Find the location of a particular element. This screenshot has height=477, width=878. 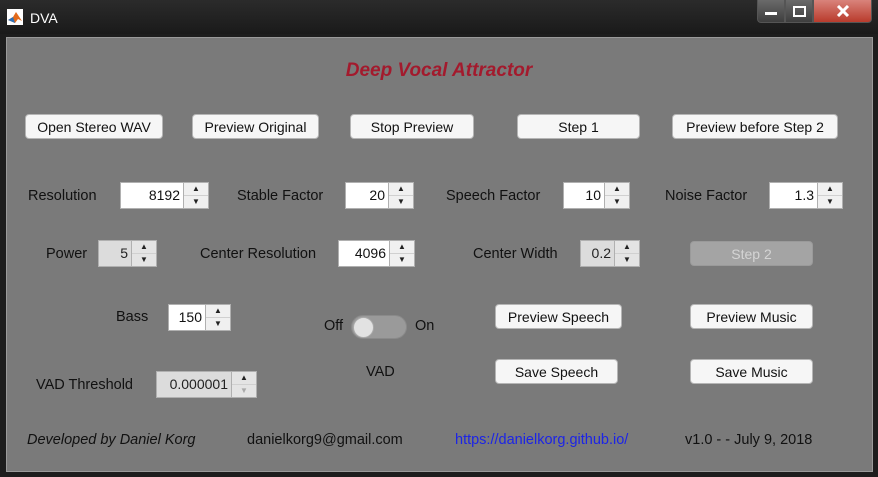

vad-threshold-spinner: 0.000001 ▲ ▼ is located at coordinates (206, 384).